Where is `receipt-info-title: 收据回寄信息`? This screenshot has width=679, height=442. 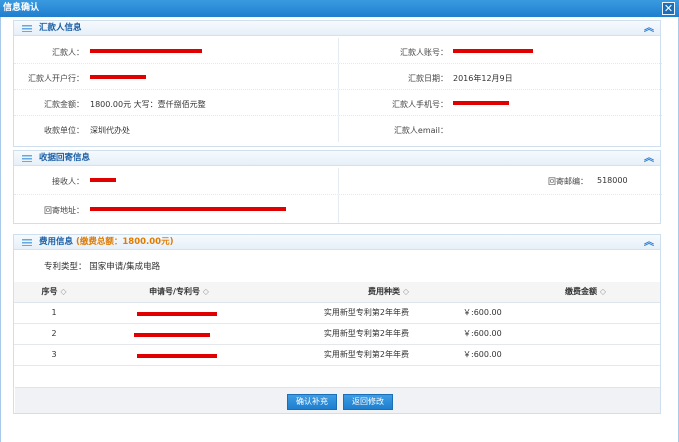
receipt-info-title: 收据回寄信息 is located at coordinates (65, 158).